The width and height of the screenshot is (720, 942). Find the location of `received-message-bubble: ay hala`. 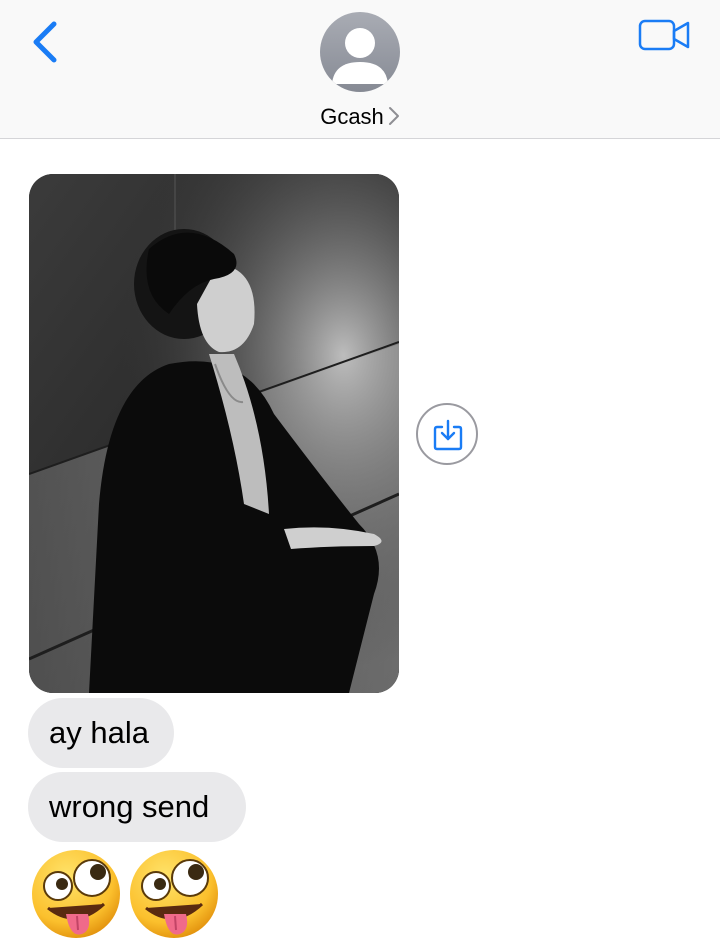

received-message-bubble: ay hala is located at coordinates (101, 733).